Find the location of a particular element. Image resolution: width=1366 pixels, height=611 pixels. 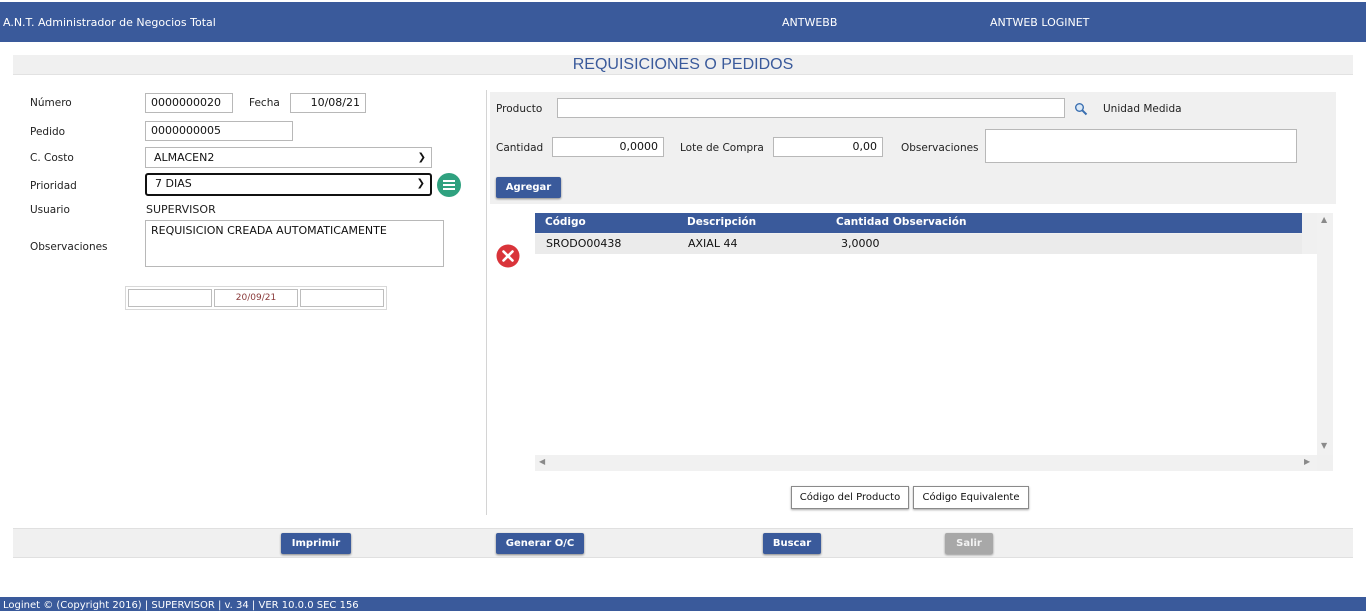

col-codigo: Código is located at coordinates (565, 222).